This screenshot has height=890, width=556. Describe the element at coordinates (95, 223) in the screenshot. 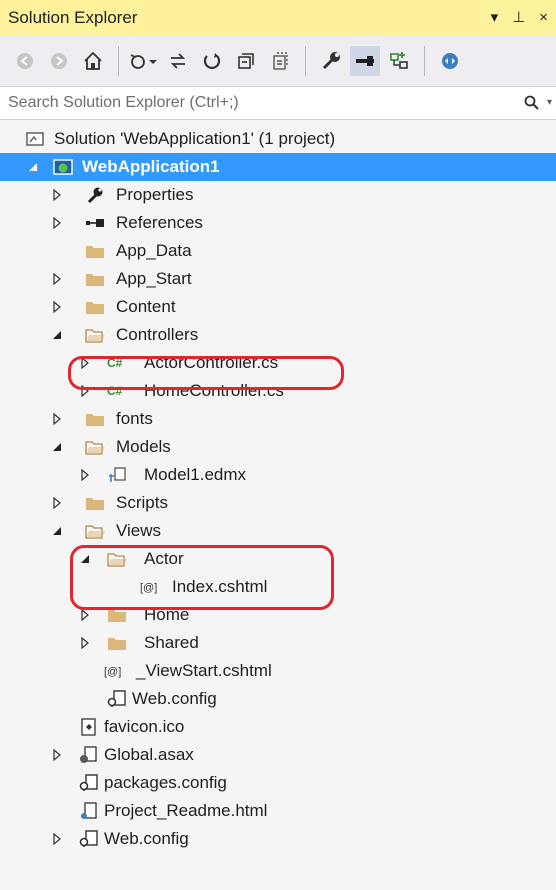

I see `references-icon` at that location.